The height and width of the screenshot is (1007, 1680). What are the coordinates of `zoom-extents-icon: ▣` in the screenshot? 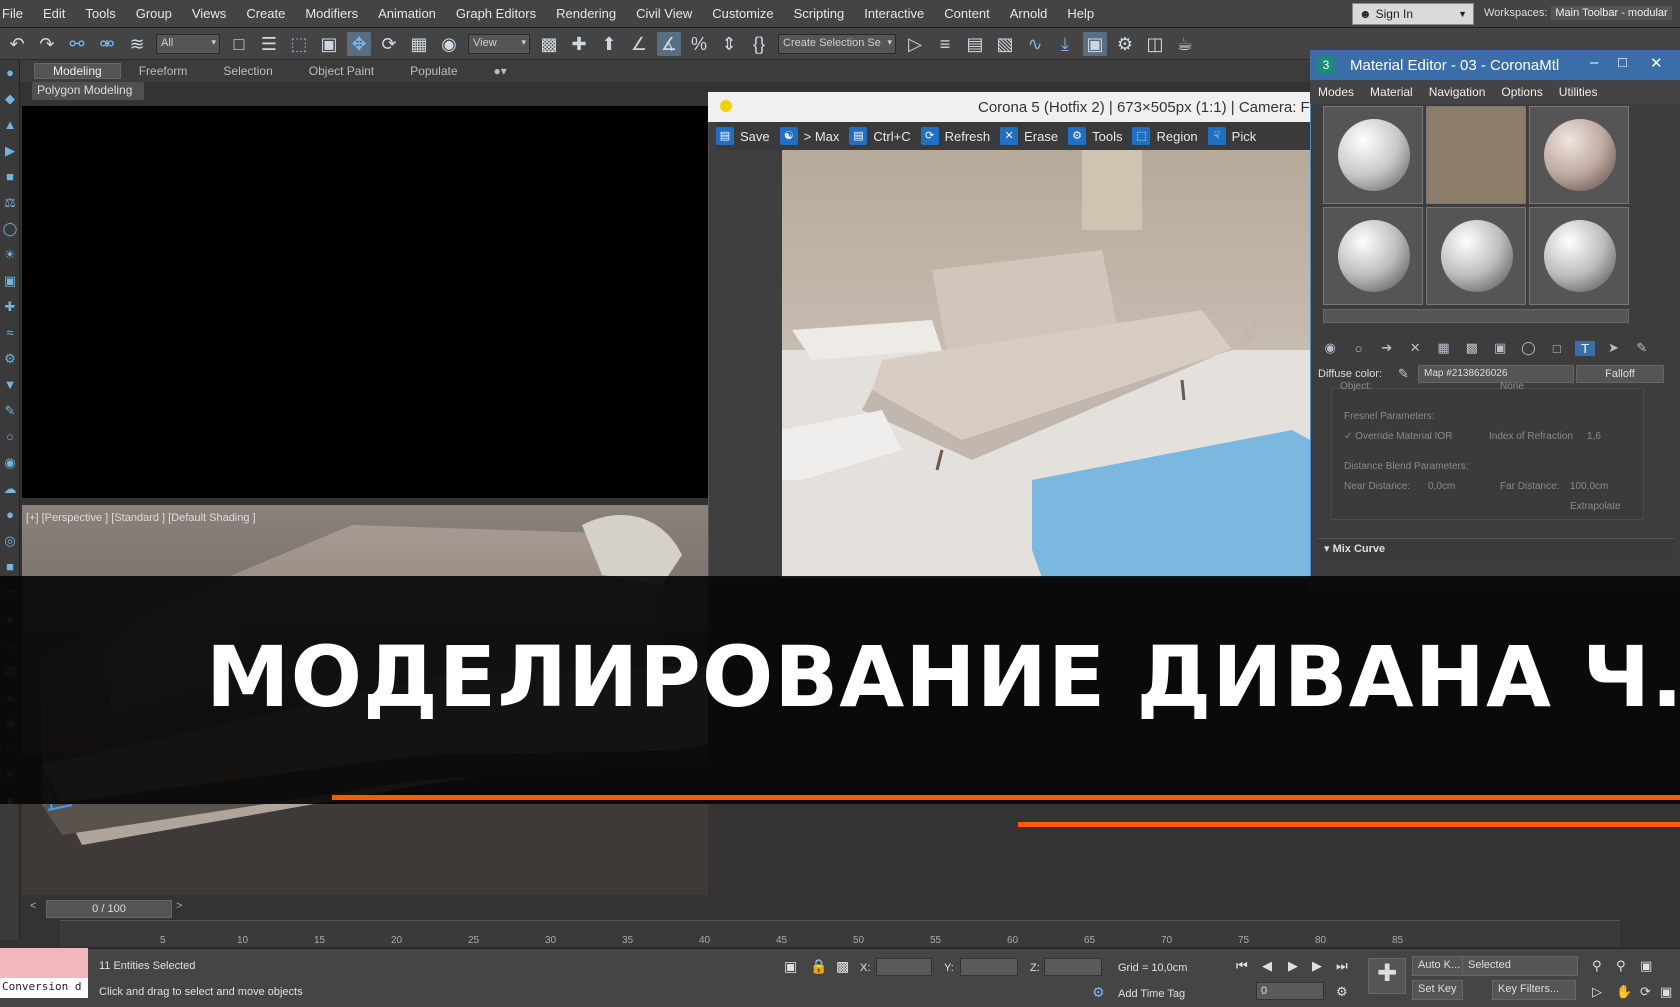 It's located at (1646, 966).